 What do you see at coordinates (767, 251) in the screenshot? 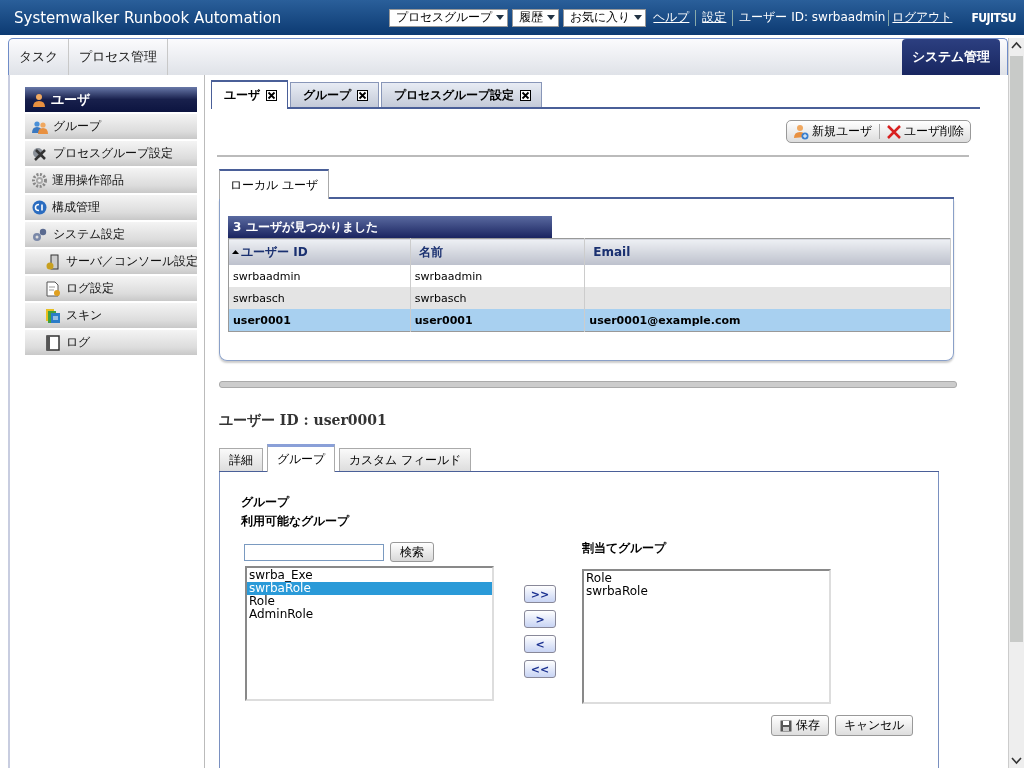
I see `column-header: Email` at bounding box center [767, 251].